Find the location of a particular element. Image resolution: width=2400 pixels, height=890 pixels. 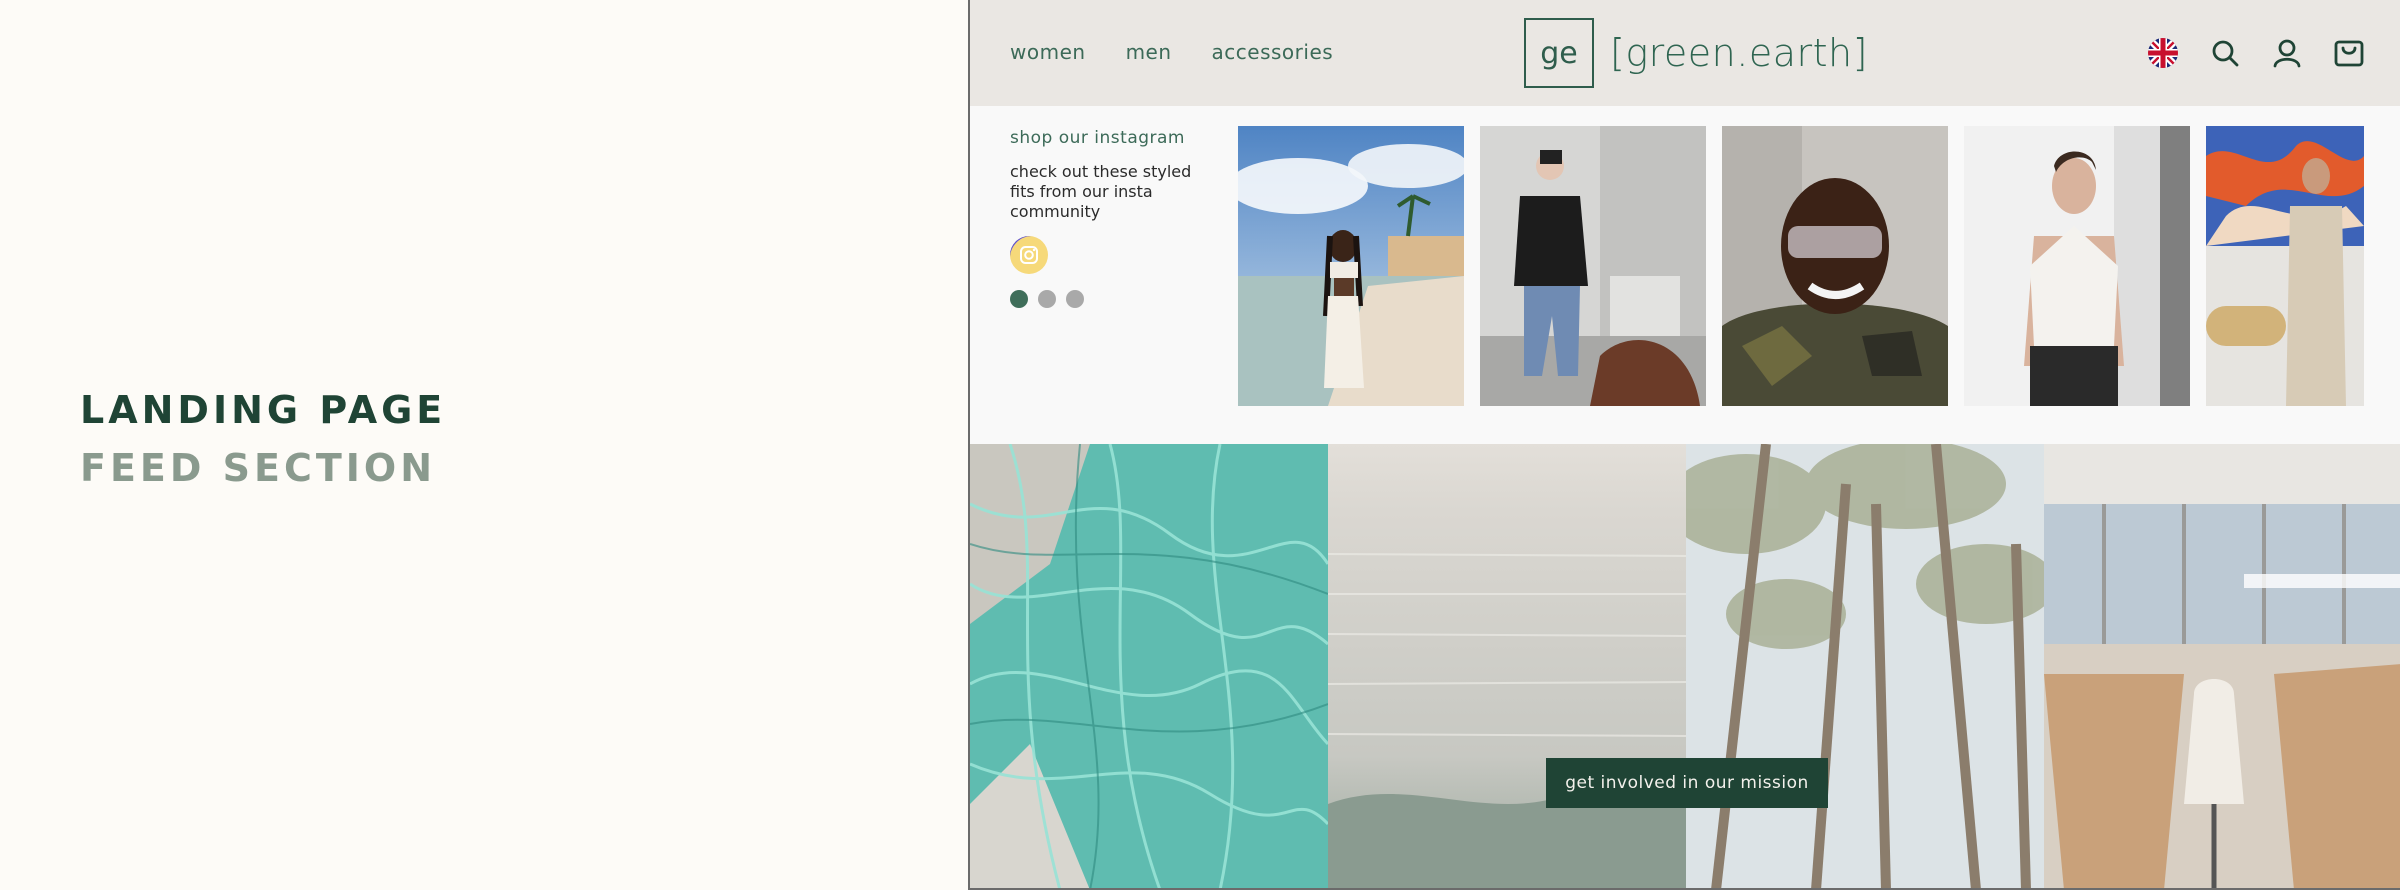

get-involved-button: get involved in our mission is located at coordinates (1687, 783).